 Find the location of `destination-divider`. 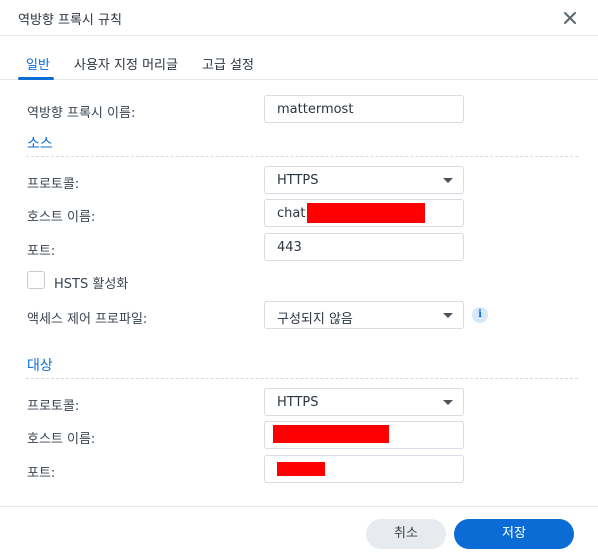

destination-divider is located at coordinates (302, 378).